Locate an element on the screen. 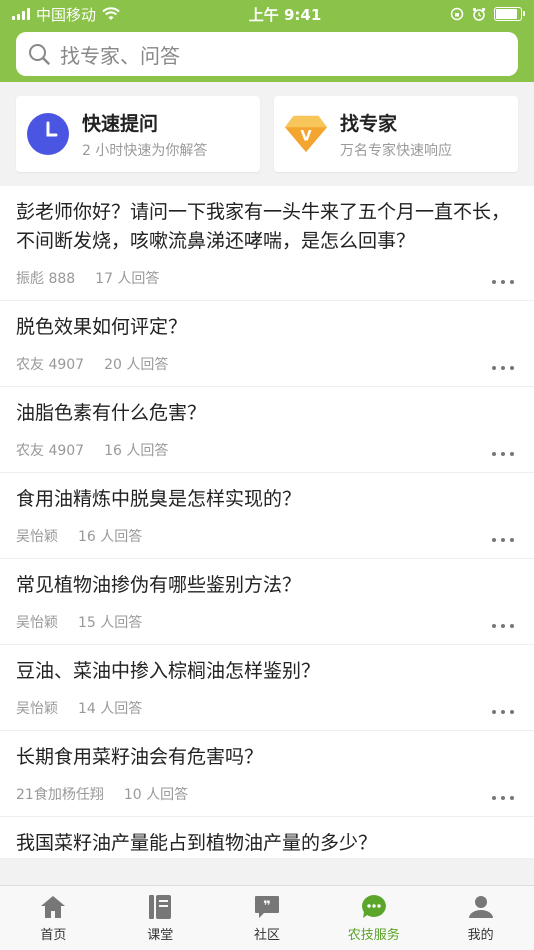 The width and height of the screenshot is (534, 950). signal-icon is located at coordinates (21, 14).